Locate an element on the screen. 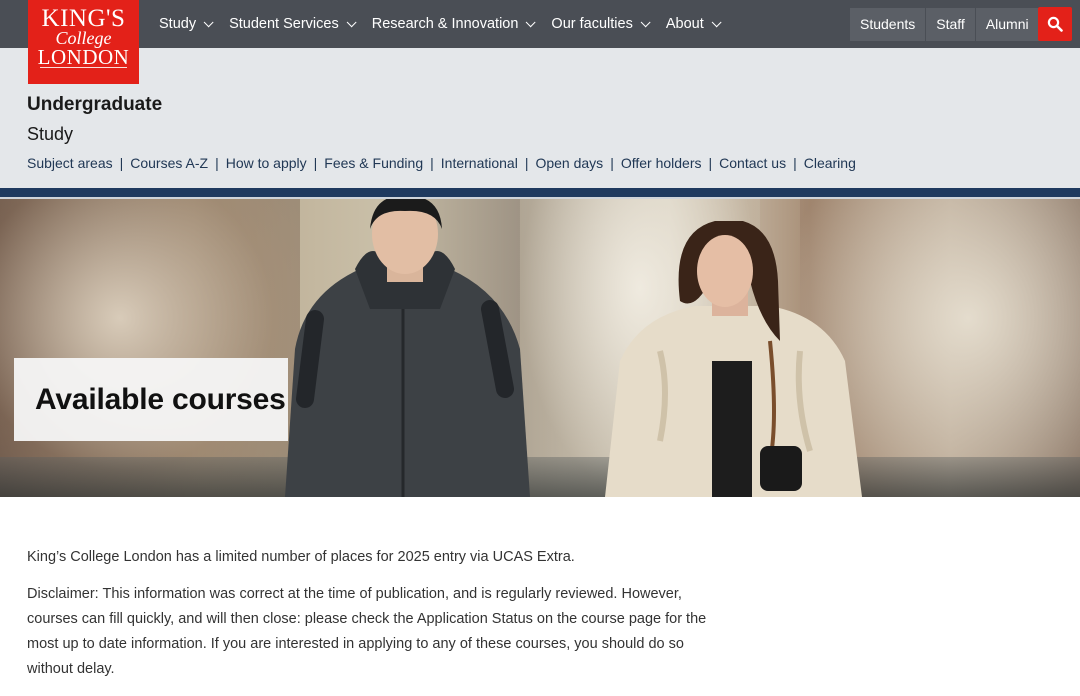  nav-item-our-faculties: Our faculties is located at coordinates (601, 24).